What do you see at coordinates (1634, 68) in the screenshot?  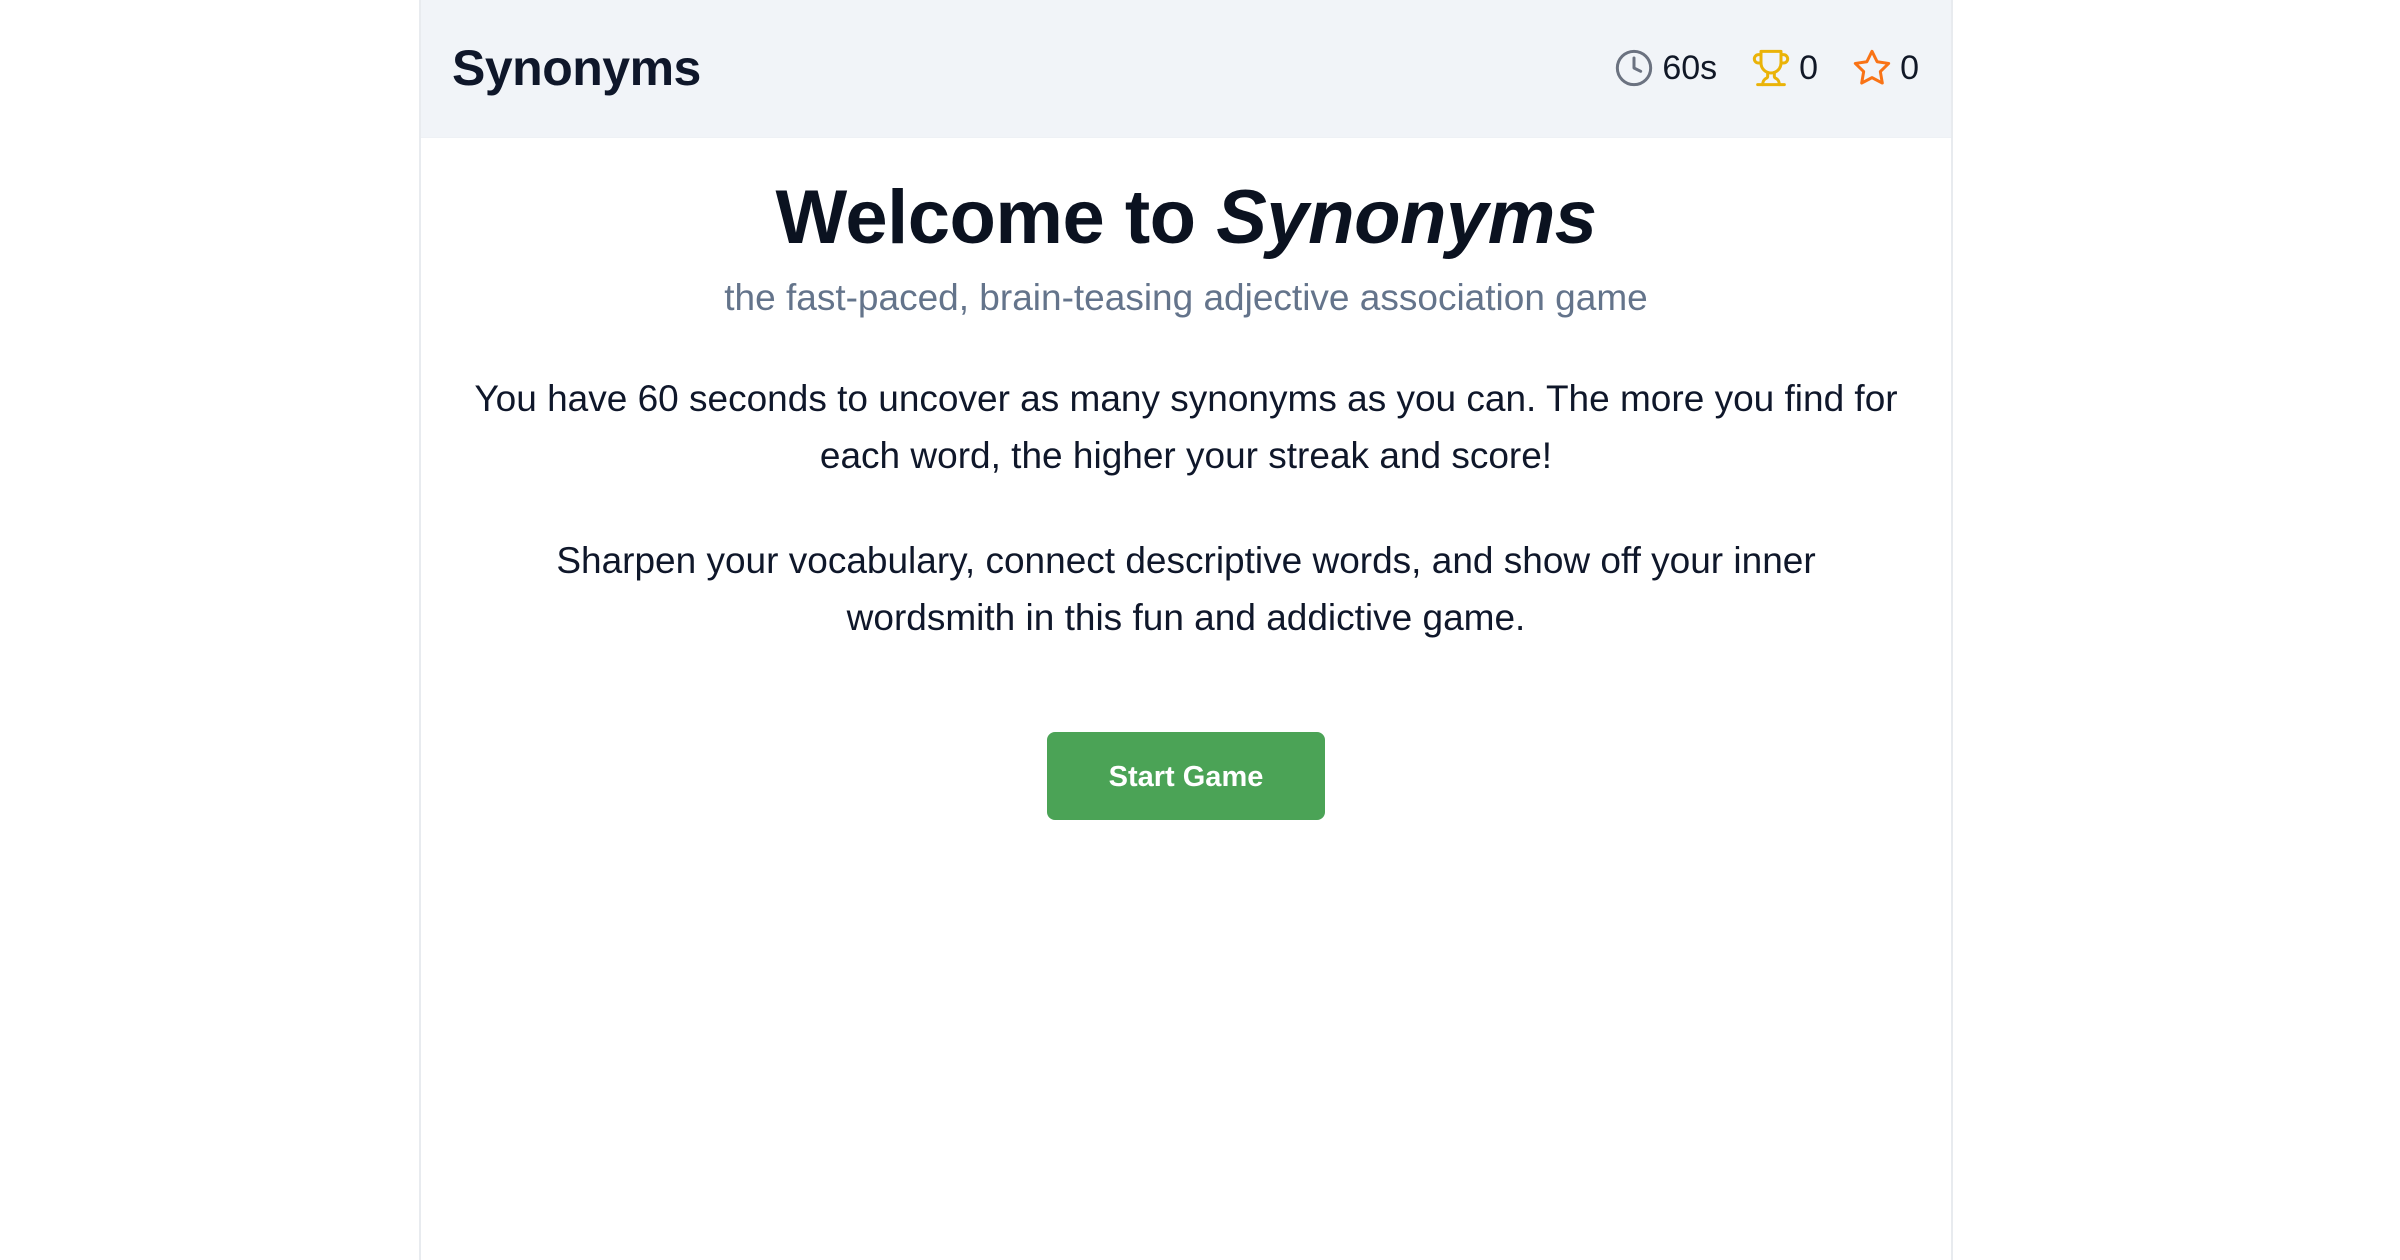 I see `clock-icon` at bounding box center [1634, 68].